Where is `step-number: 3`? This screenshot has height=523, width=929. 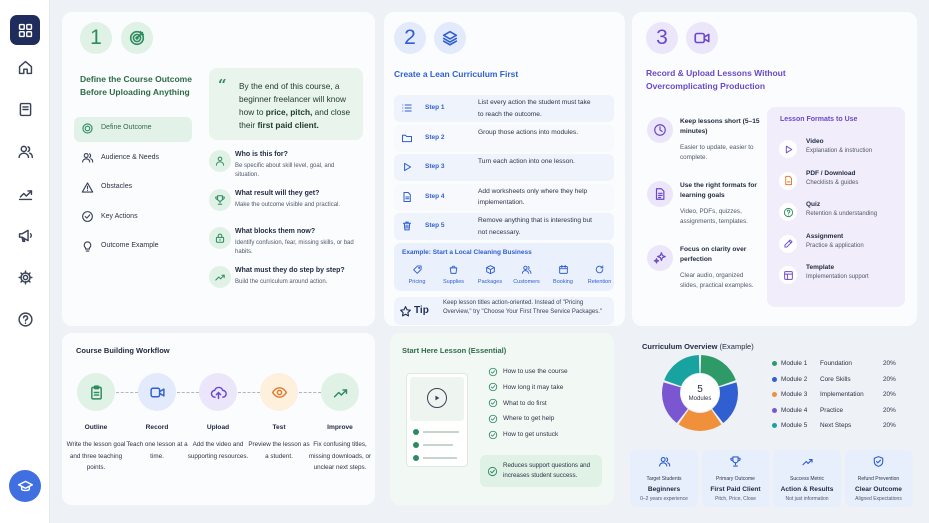 step-number: 3 is located at coordinates (662, 38).